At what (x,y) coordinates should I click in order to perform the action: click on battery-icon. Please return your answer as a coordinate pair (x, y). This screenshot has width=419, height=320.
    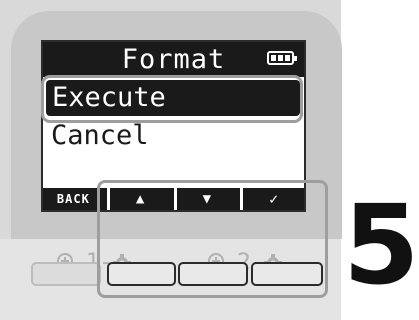
    Looking at the image, I should click on (282, 58).